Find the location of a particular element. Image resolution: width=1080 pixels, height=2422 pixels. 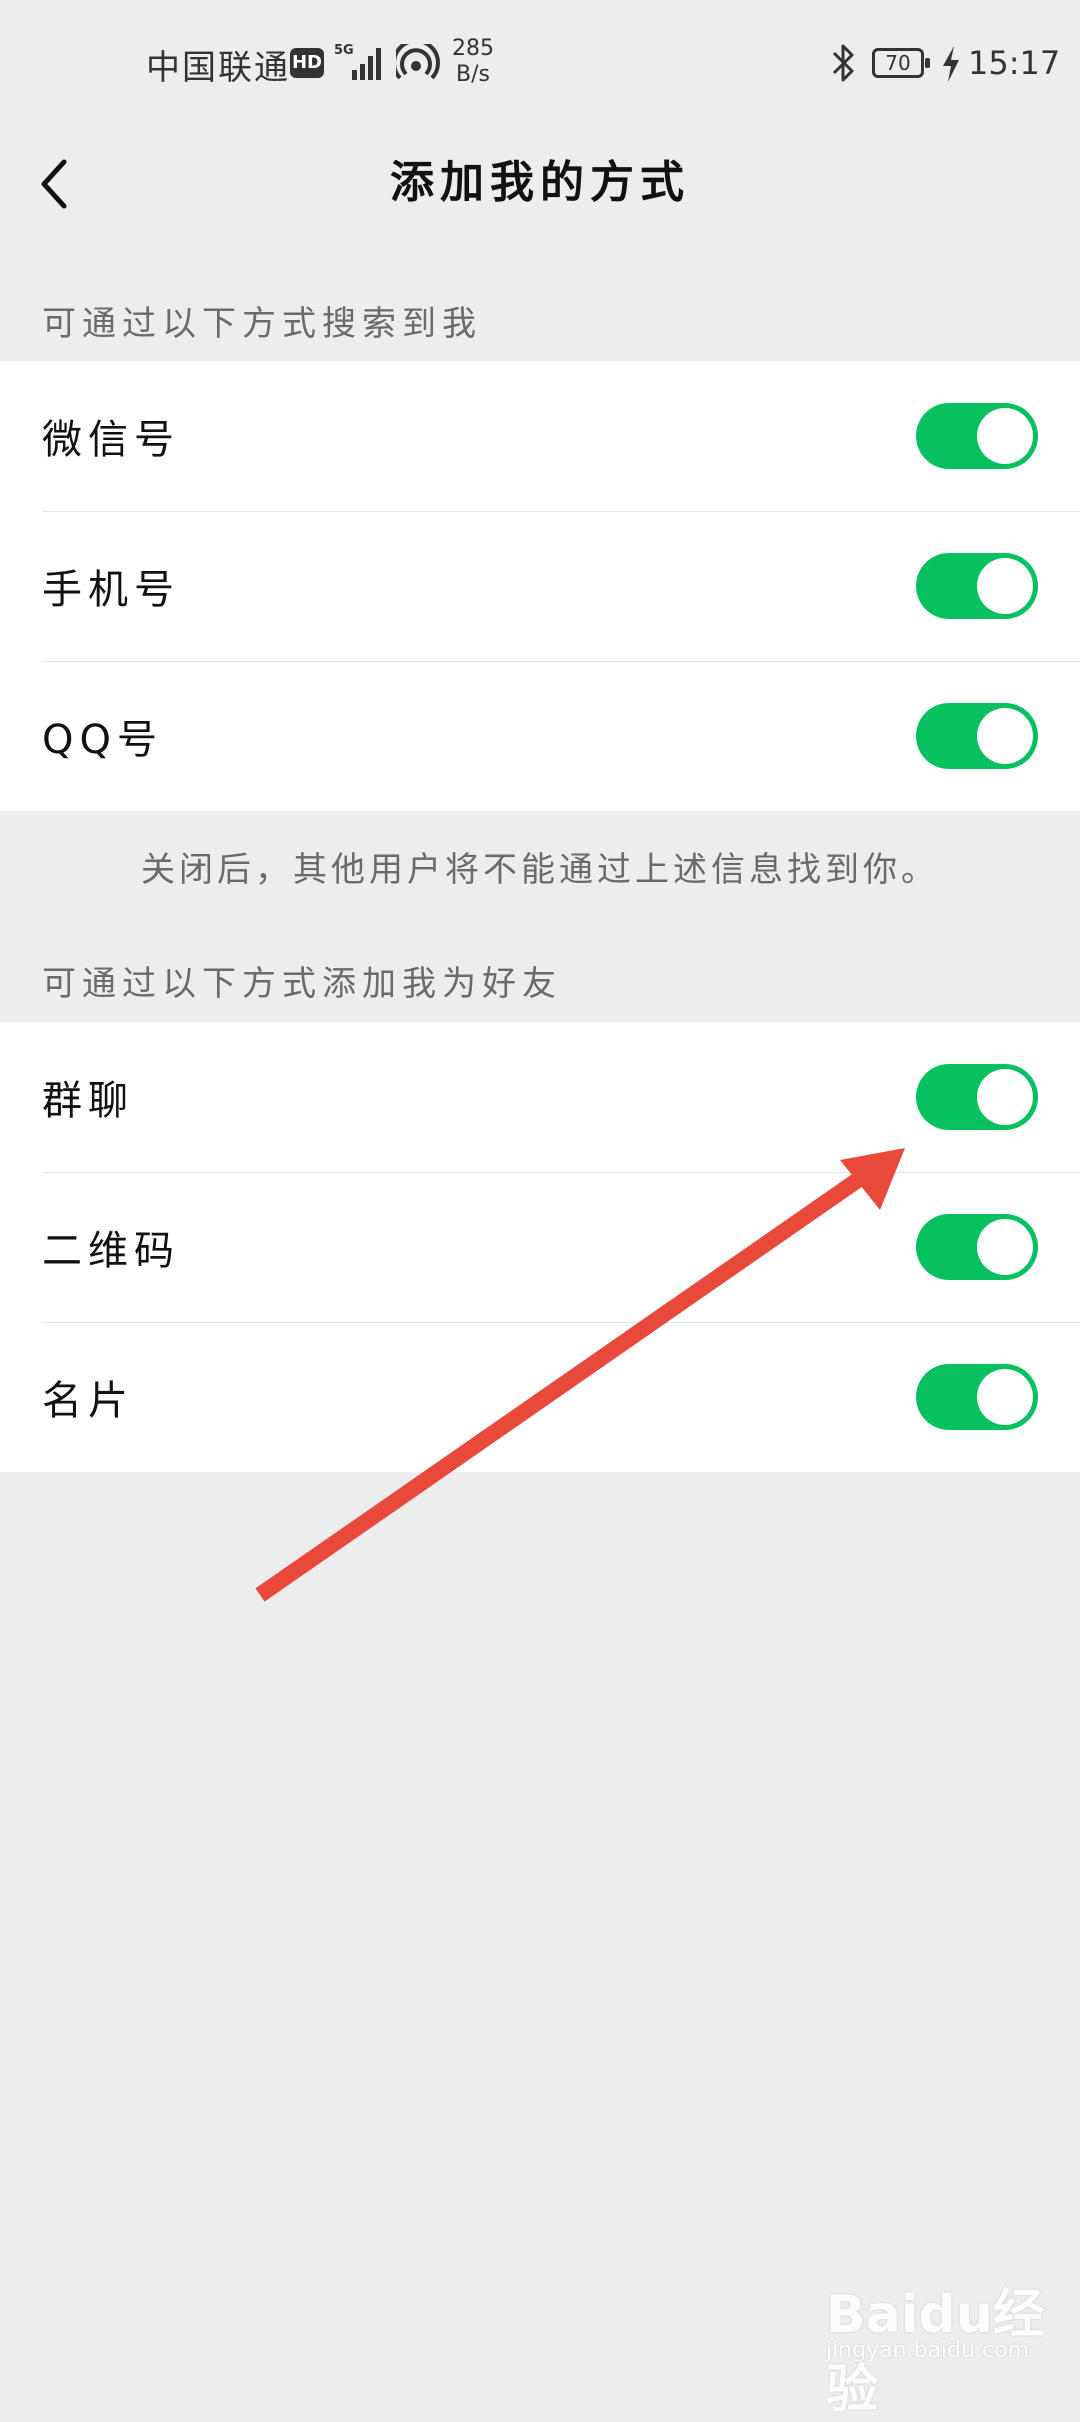

wechat-id-toggle is located at coordinates (977, 436).